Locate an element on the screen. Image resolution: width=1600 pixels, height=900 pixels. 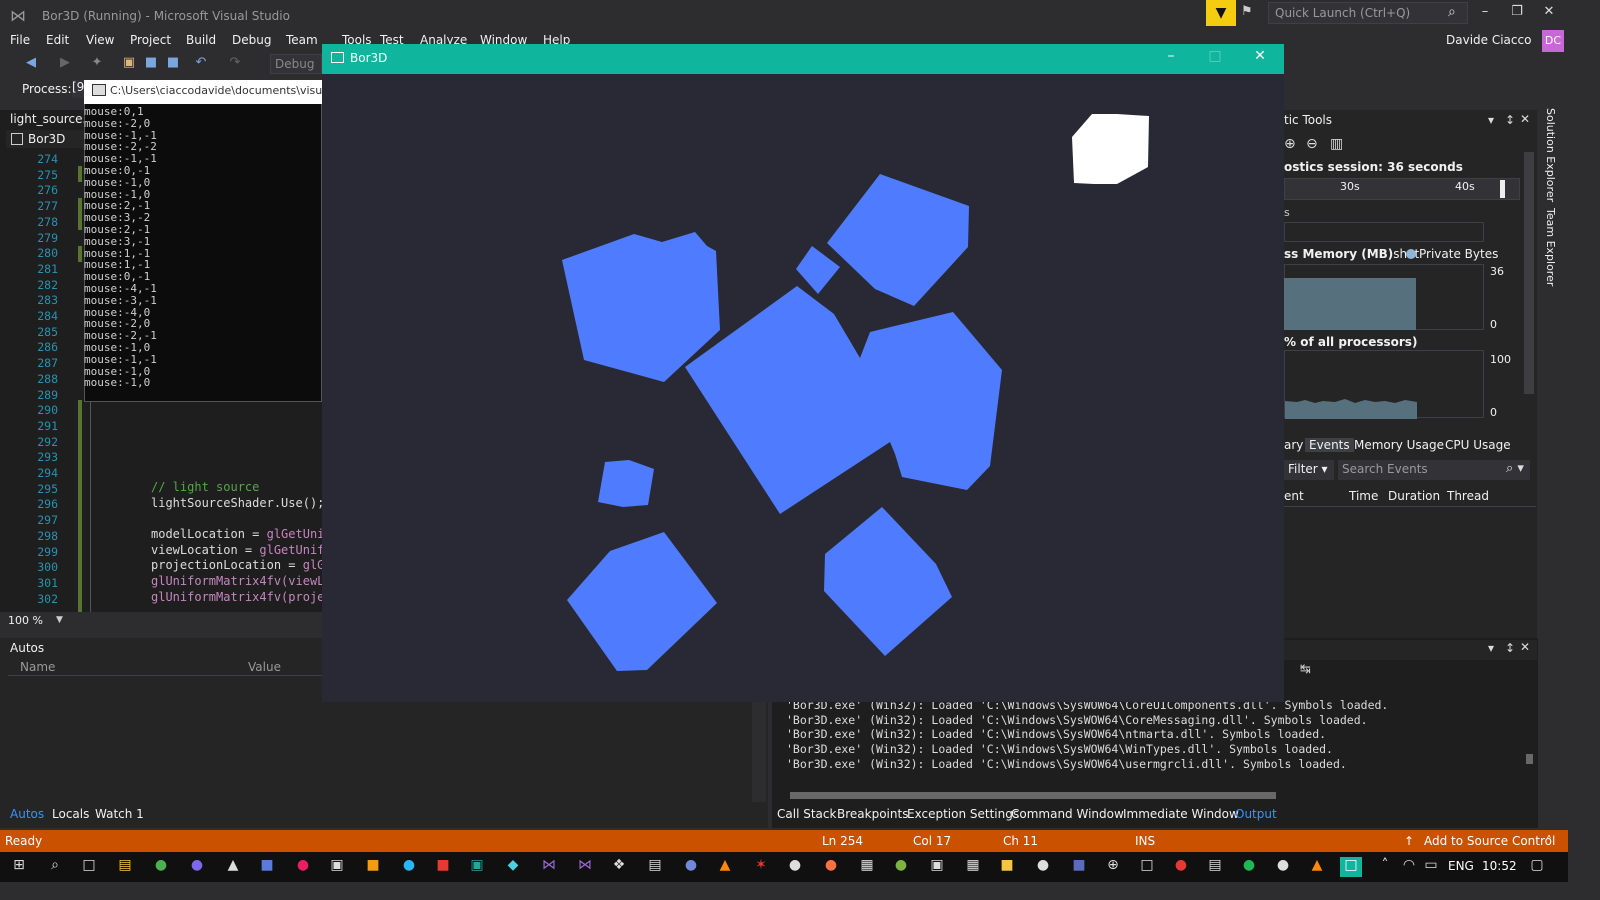
tab-immediate-window: Immediate Window is located at coordinates (1181, 814).